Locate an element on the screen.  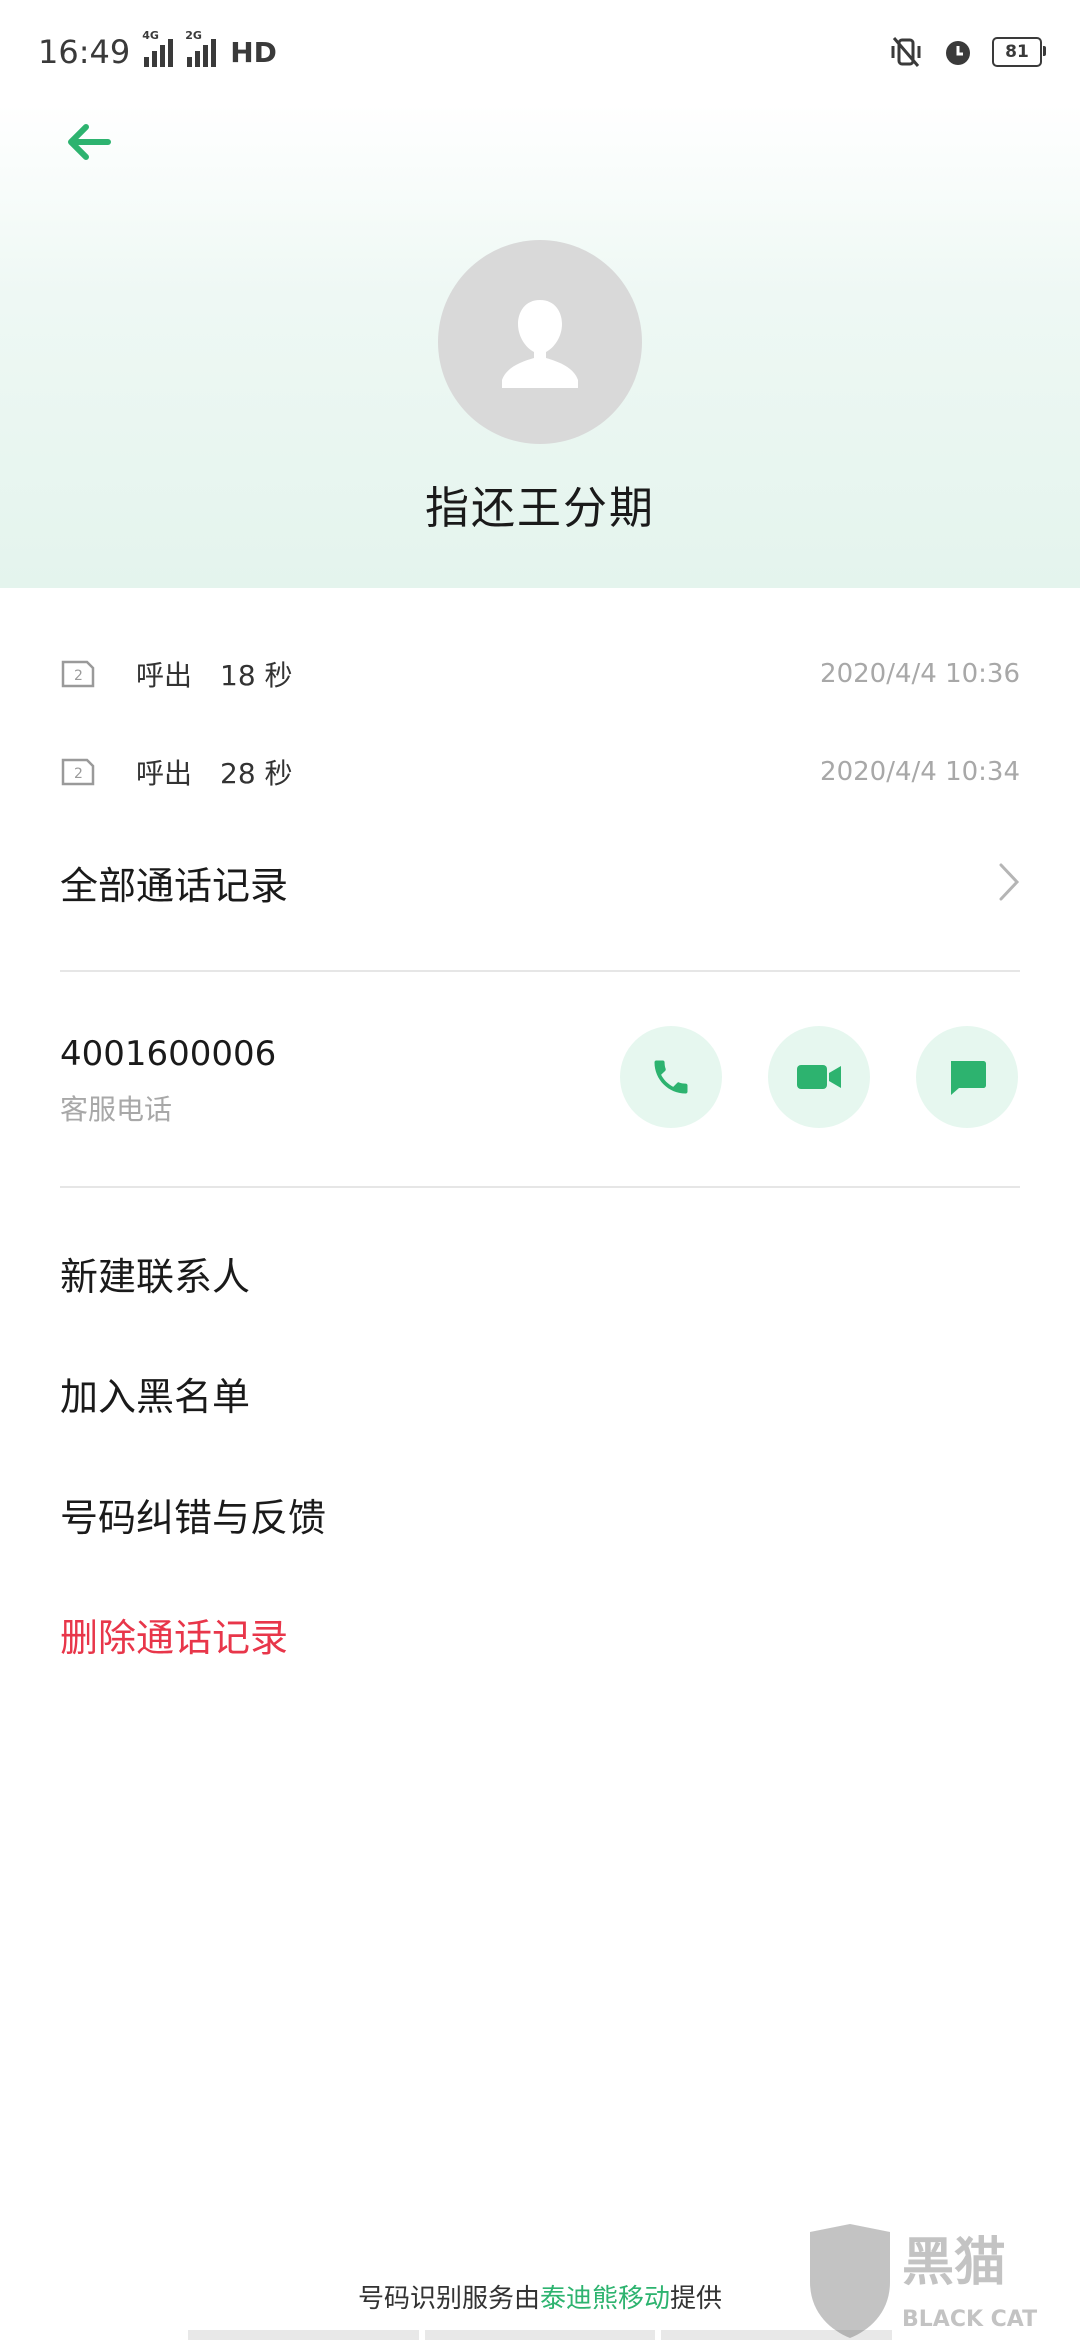
delete-call-records-button: 删除通话记录 is located at coordinates (174, 1634).